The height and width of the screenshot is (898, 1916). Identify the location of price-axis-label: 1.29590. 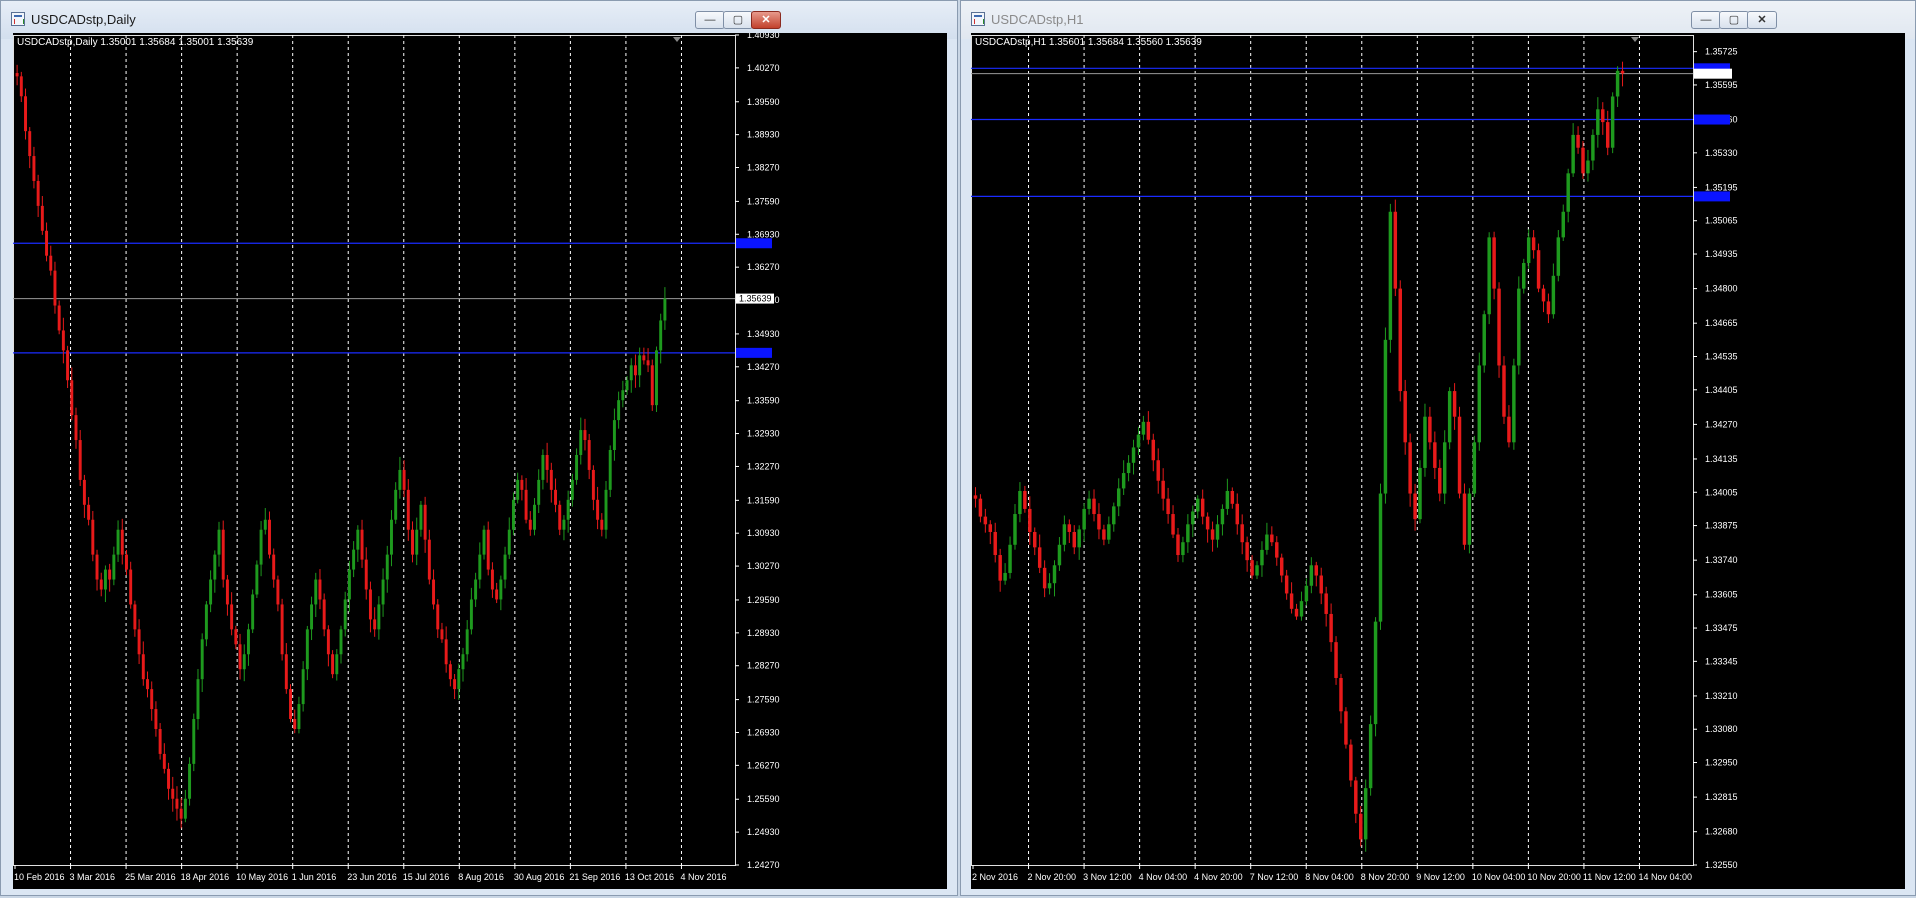
(763, 600).